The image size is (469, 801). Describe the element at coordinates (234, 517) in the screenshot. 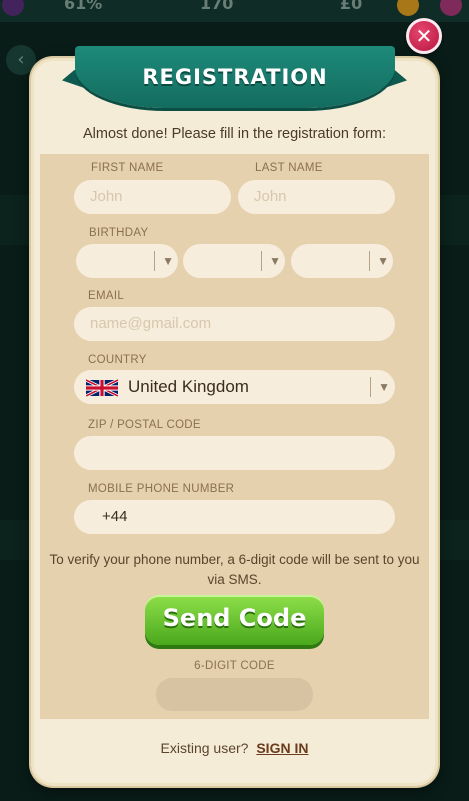

I see `phone-field: +44` at that location.